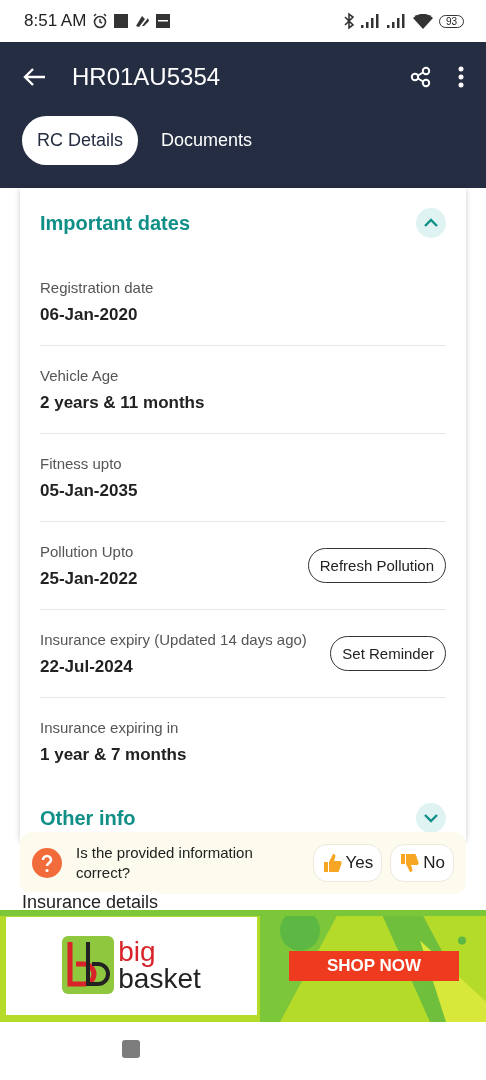 The image size is (486, 1080). I want to click on ad-banner: big basket SHOP NOW, so click(243, 966).